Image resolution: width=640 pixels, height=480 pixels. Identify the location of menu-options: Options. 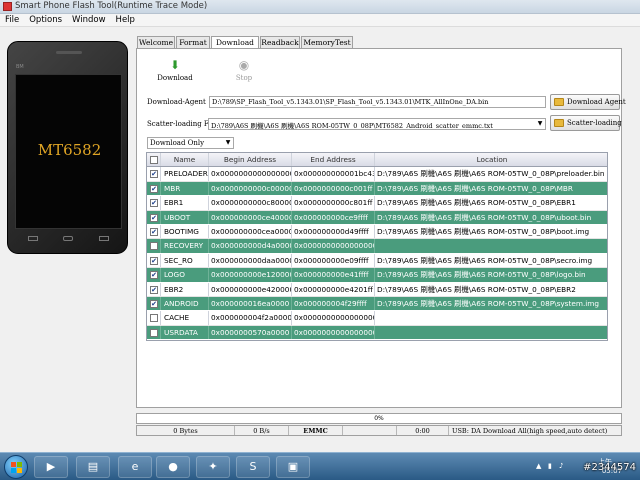
(45, 20).